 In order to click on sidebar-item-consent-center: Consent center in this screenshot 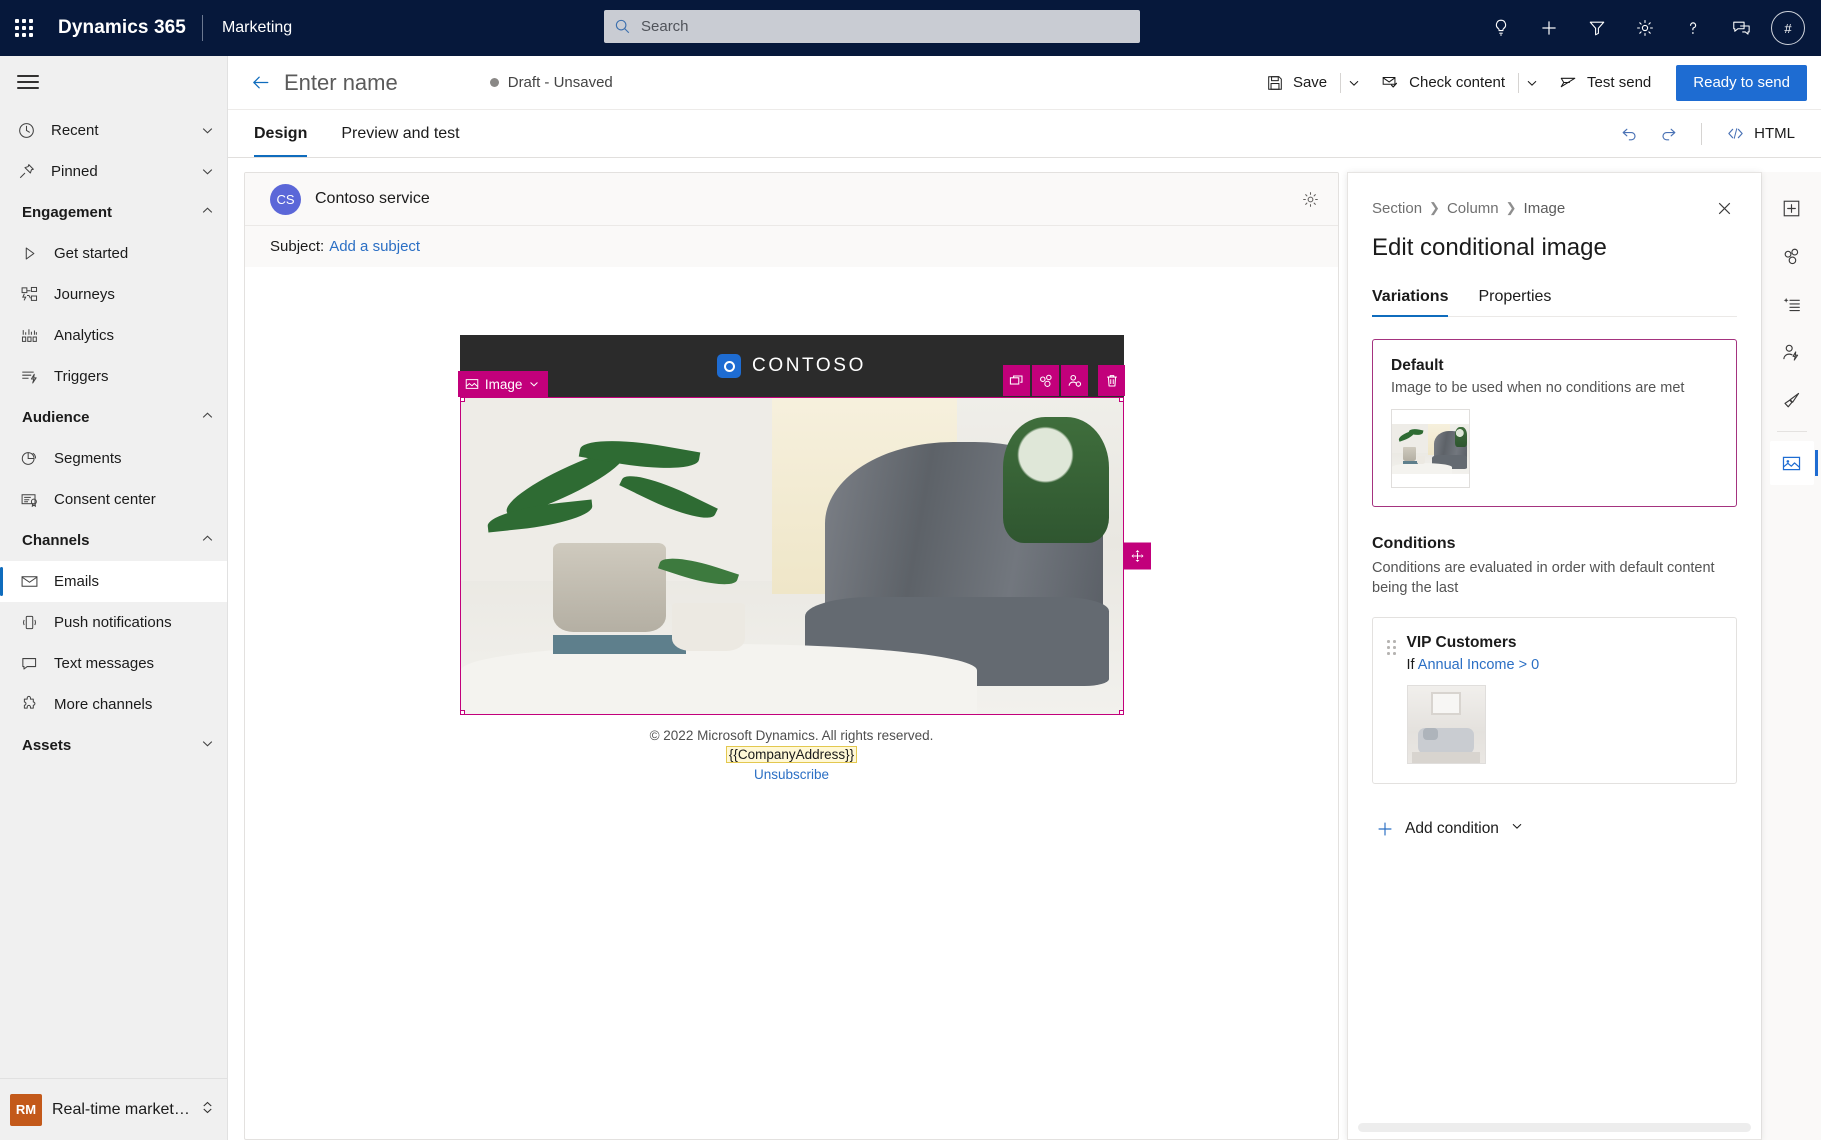, I will do `click(113, 499)`.